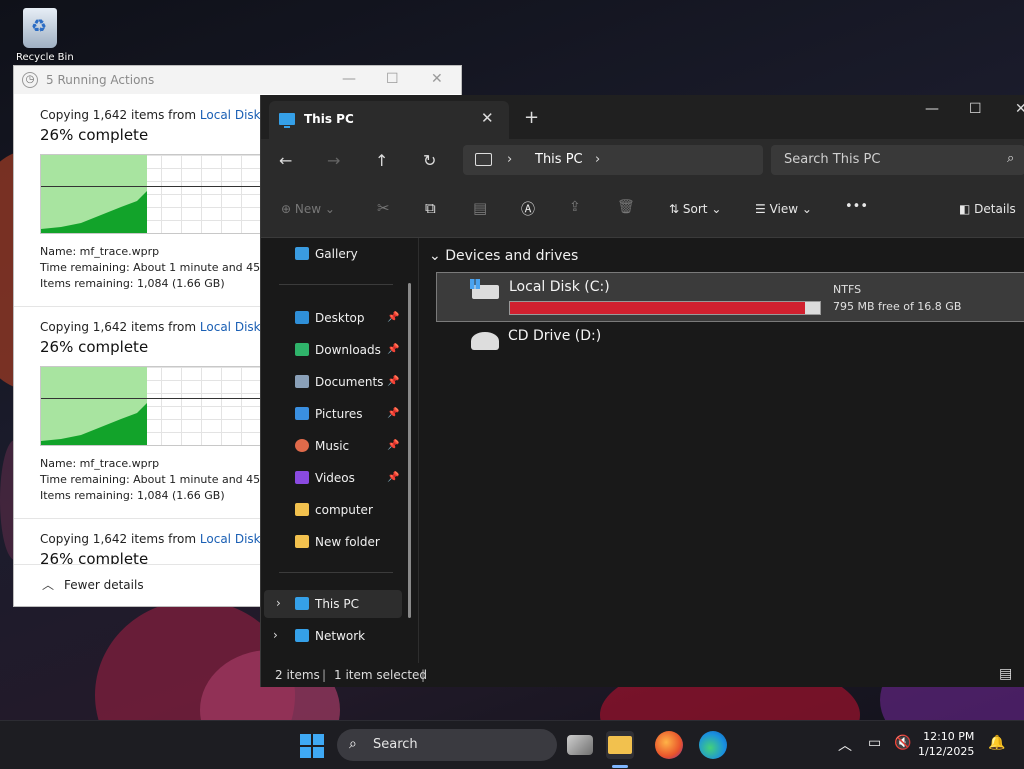  What do you see at coordinates (531, 117) in the screenshot?
I see `new-tab-icon: +` at bounding box center [531, 117].